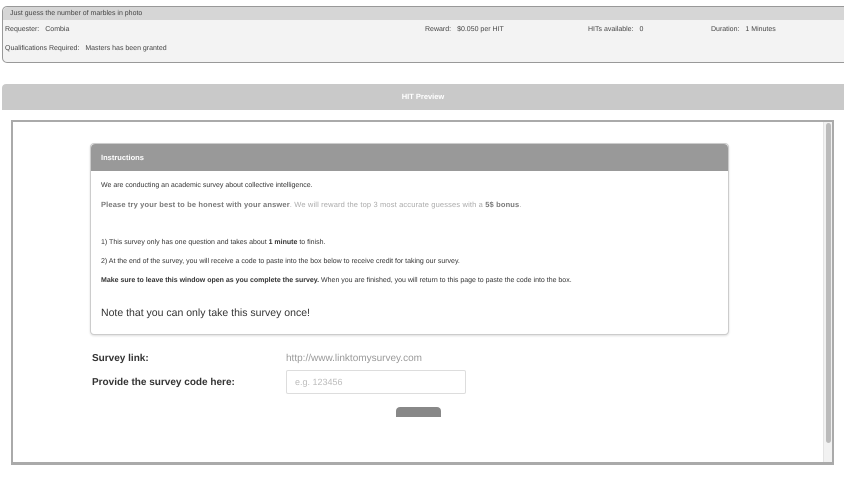 The height and width of the screenshot is (479, 844). Describe the element at coordinates (418, 412) in the screenshot. I see `submit-button` at that location.